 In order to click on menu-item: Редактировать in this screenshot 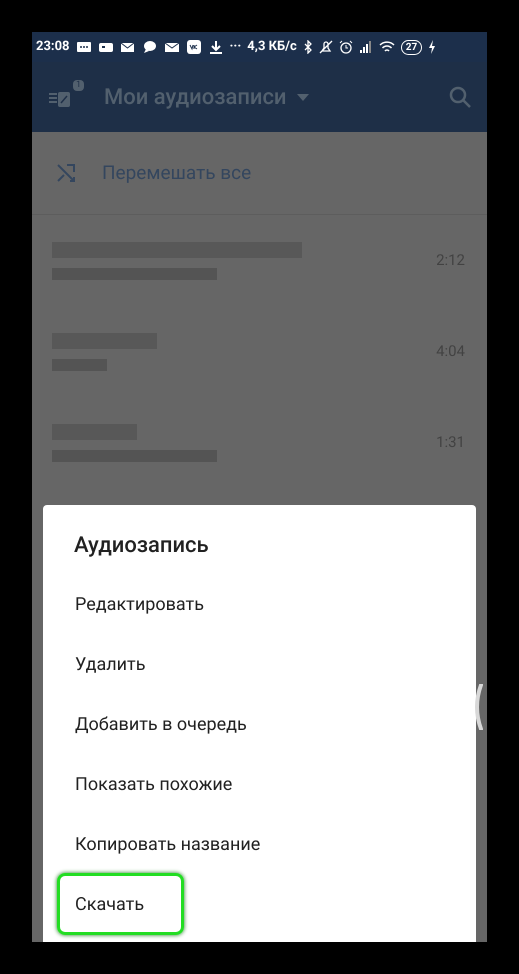, I will do `click(139, 604)`.